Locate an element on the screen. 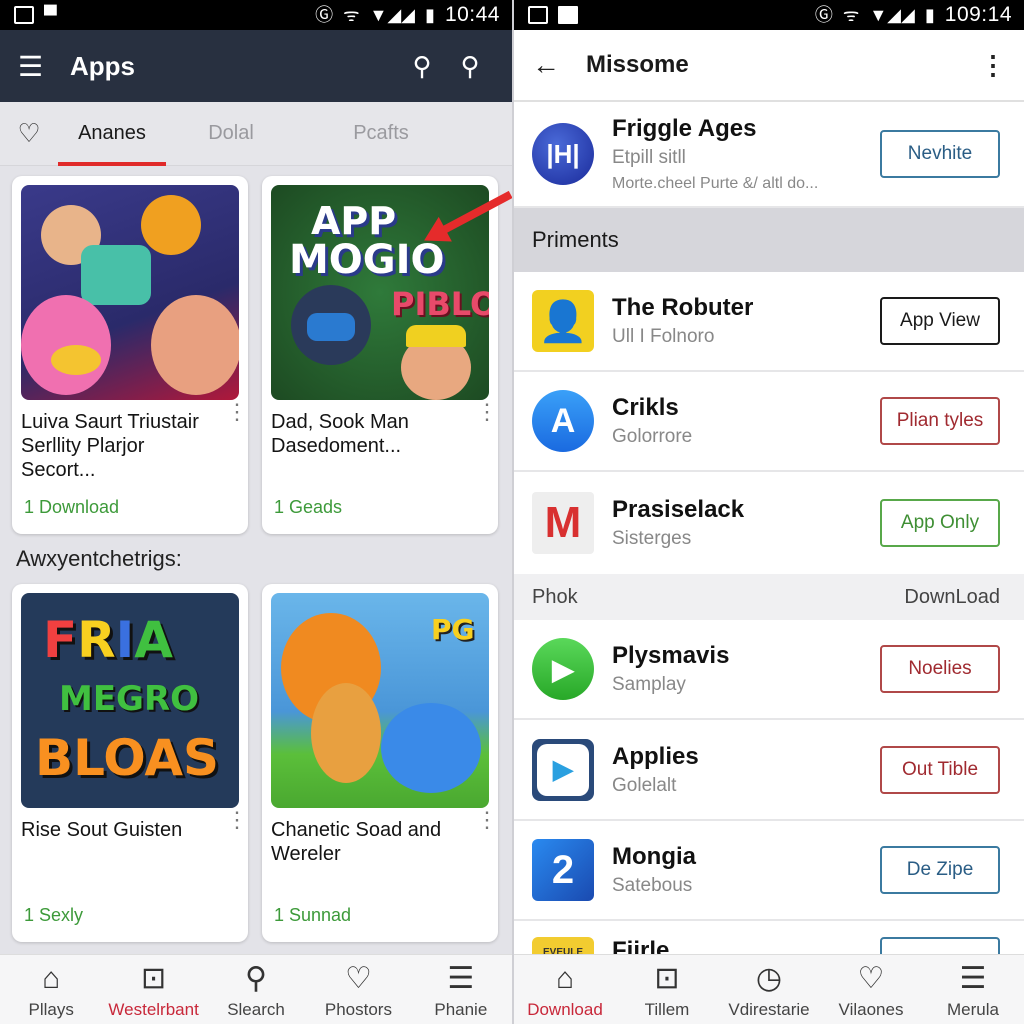  heart-logo-icon: ♡ is located at coordinates (29, 133).